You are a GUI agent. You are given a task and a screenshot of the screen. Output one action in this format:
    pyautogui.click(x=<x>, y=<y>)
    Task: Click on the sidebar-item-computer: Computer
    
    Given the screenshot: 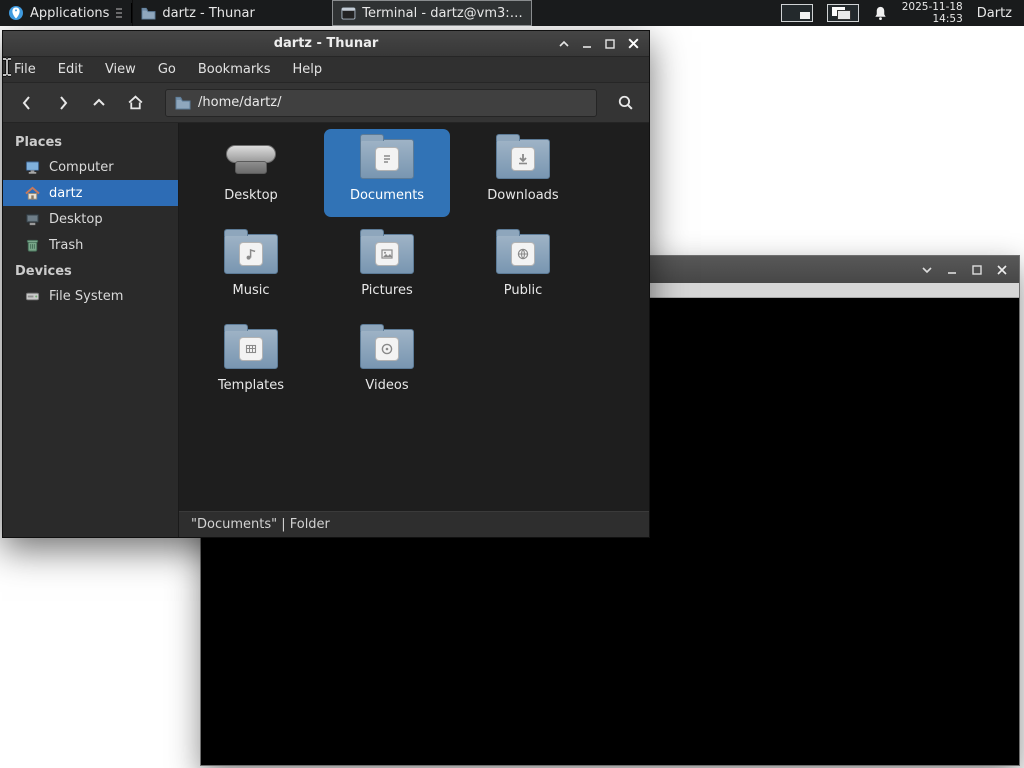 What is the action you would take?
    pyautogui.click(x=90, y=167)
    